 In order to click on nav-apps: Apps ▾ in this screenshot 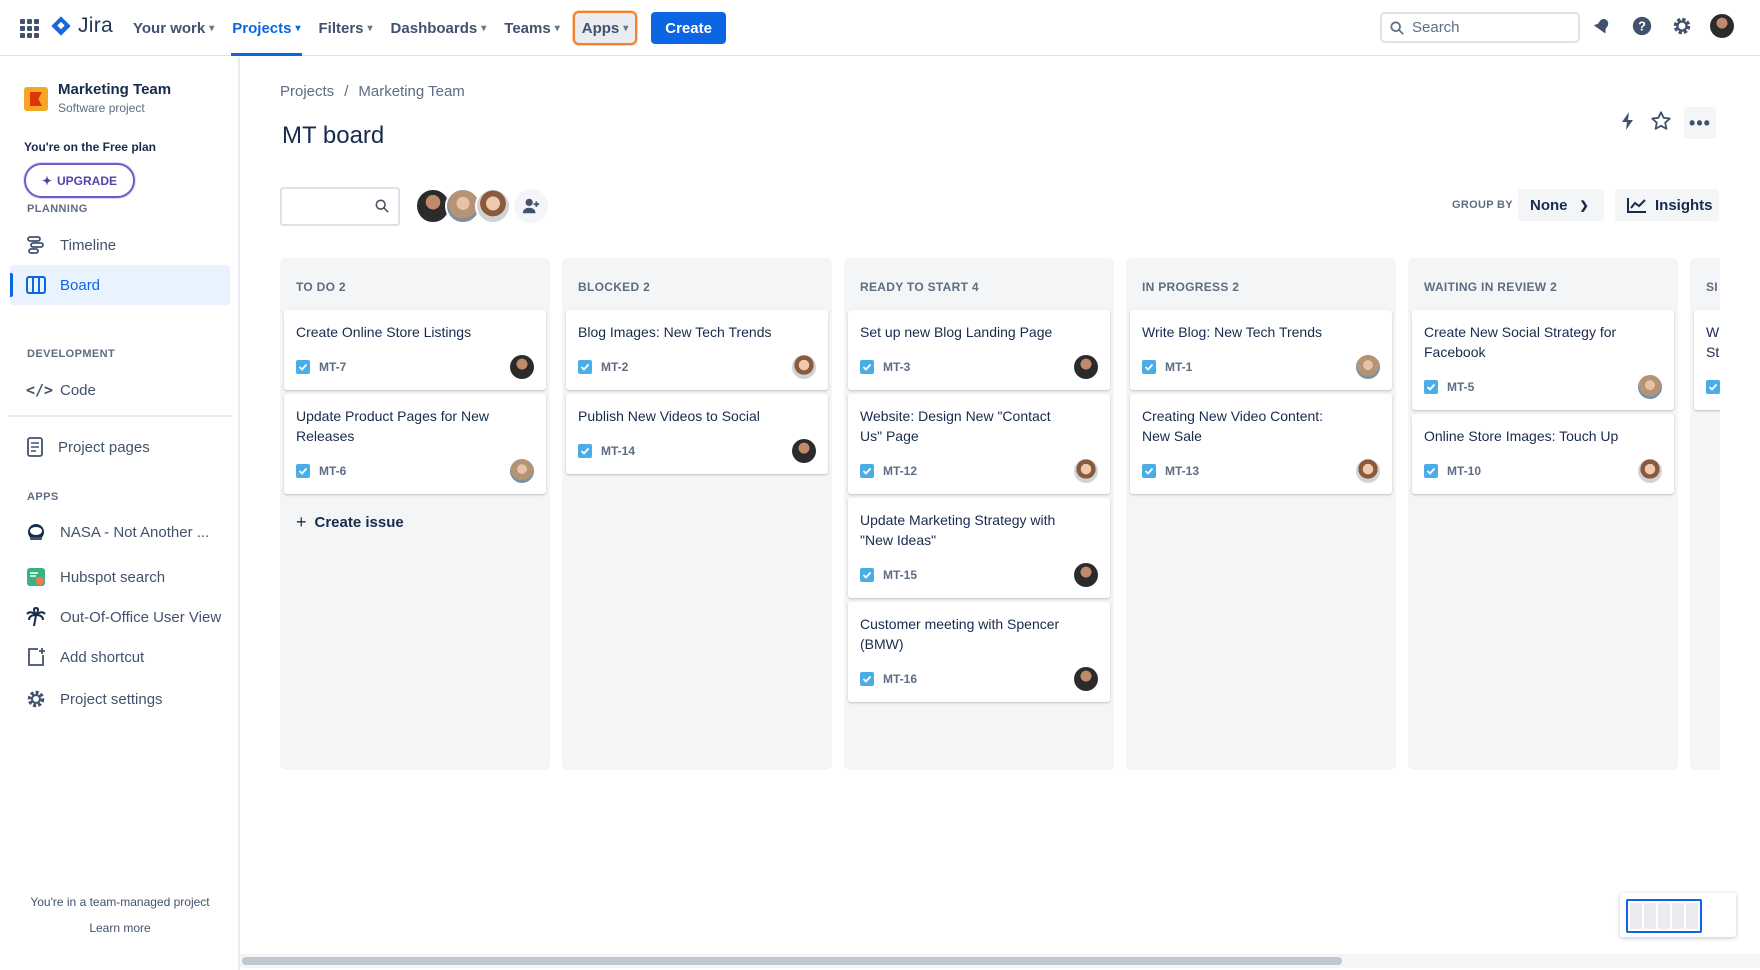, I will do `click(605, 28)`.